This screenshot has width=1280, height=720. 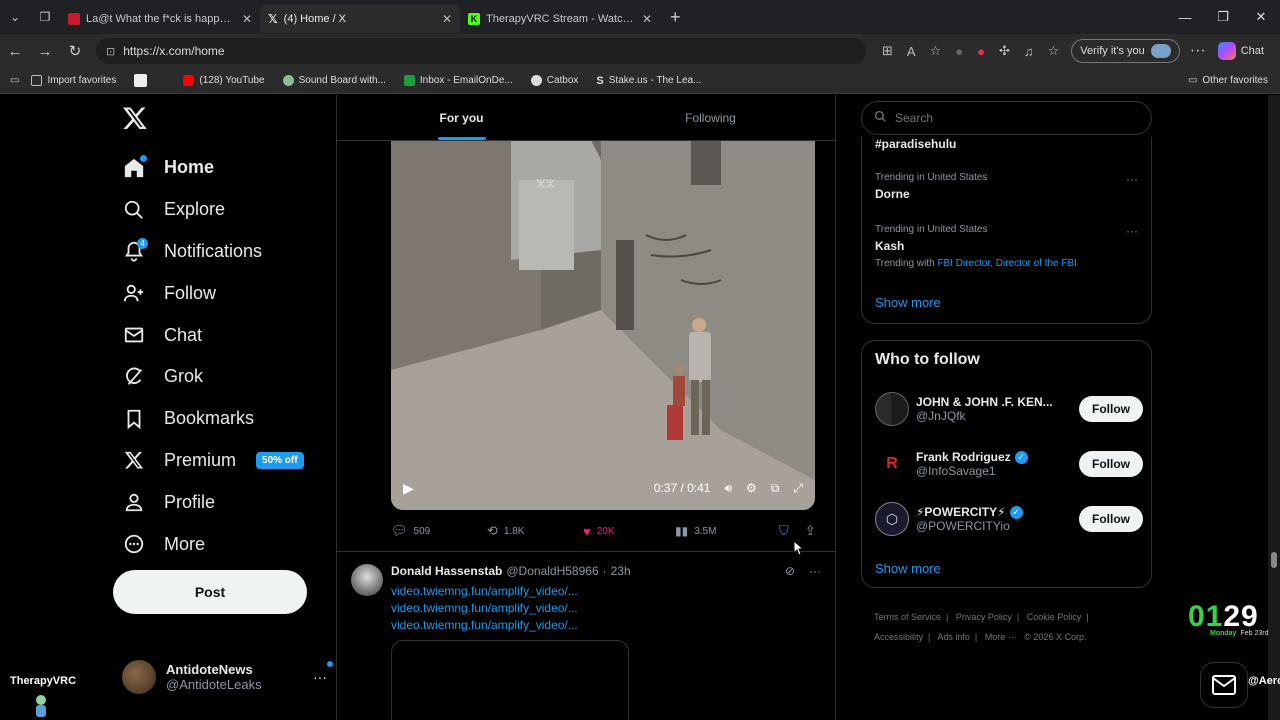 I want to click on back-icon: ←, so click(x=15, y=51).